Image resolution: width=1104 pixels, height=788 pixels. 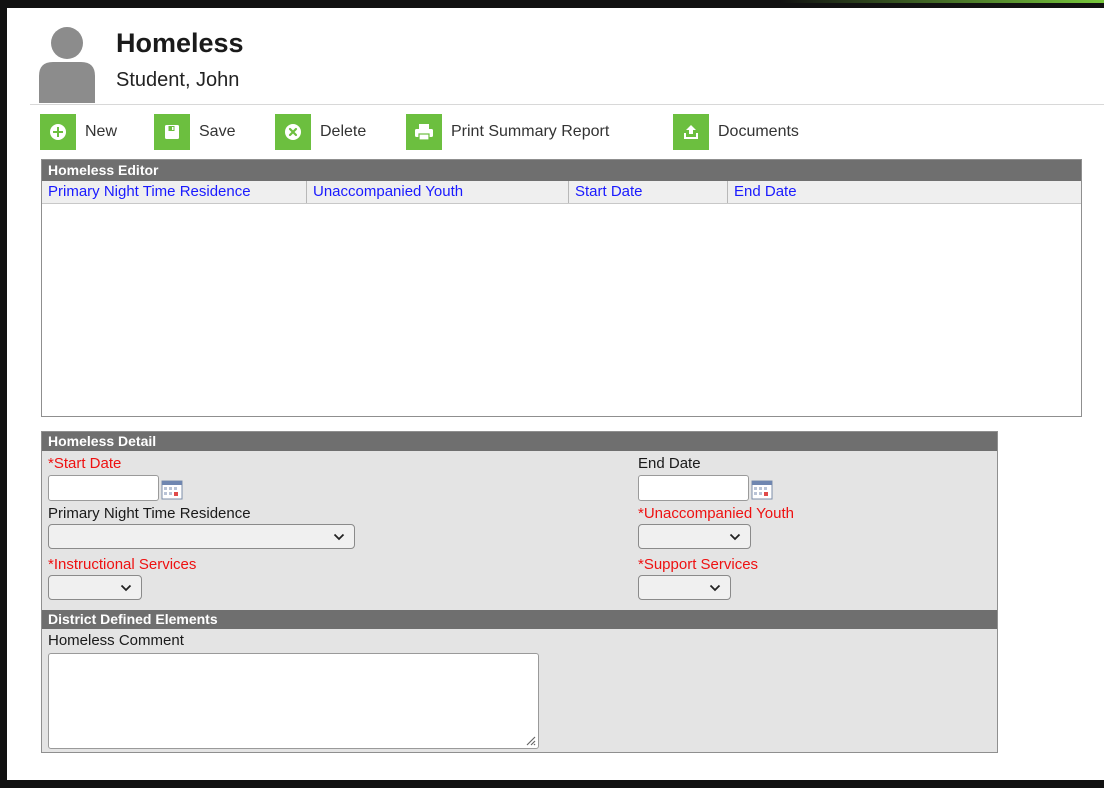 What do you see at coordinates (530, 740) in the screenshot?
I see `resize-grip-icon` at bounding box center [530, 740].